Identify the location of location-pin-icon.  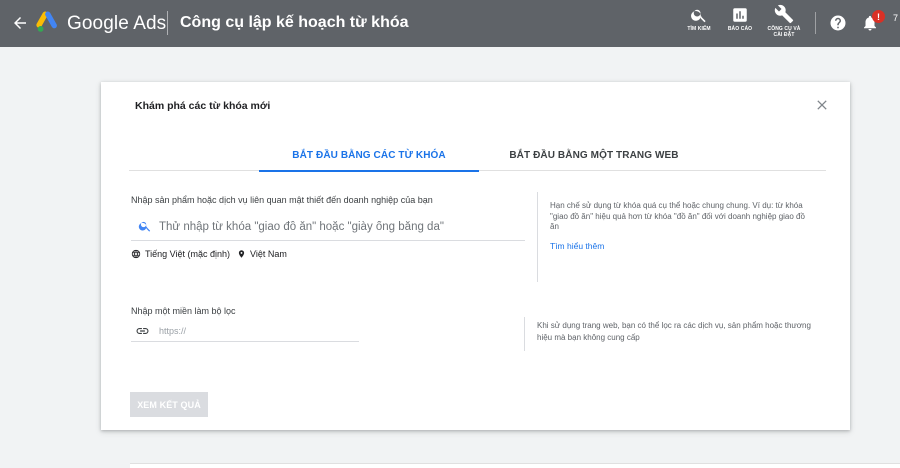
(241, 254).